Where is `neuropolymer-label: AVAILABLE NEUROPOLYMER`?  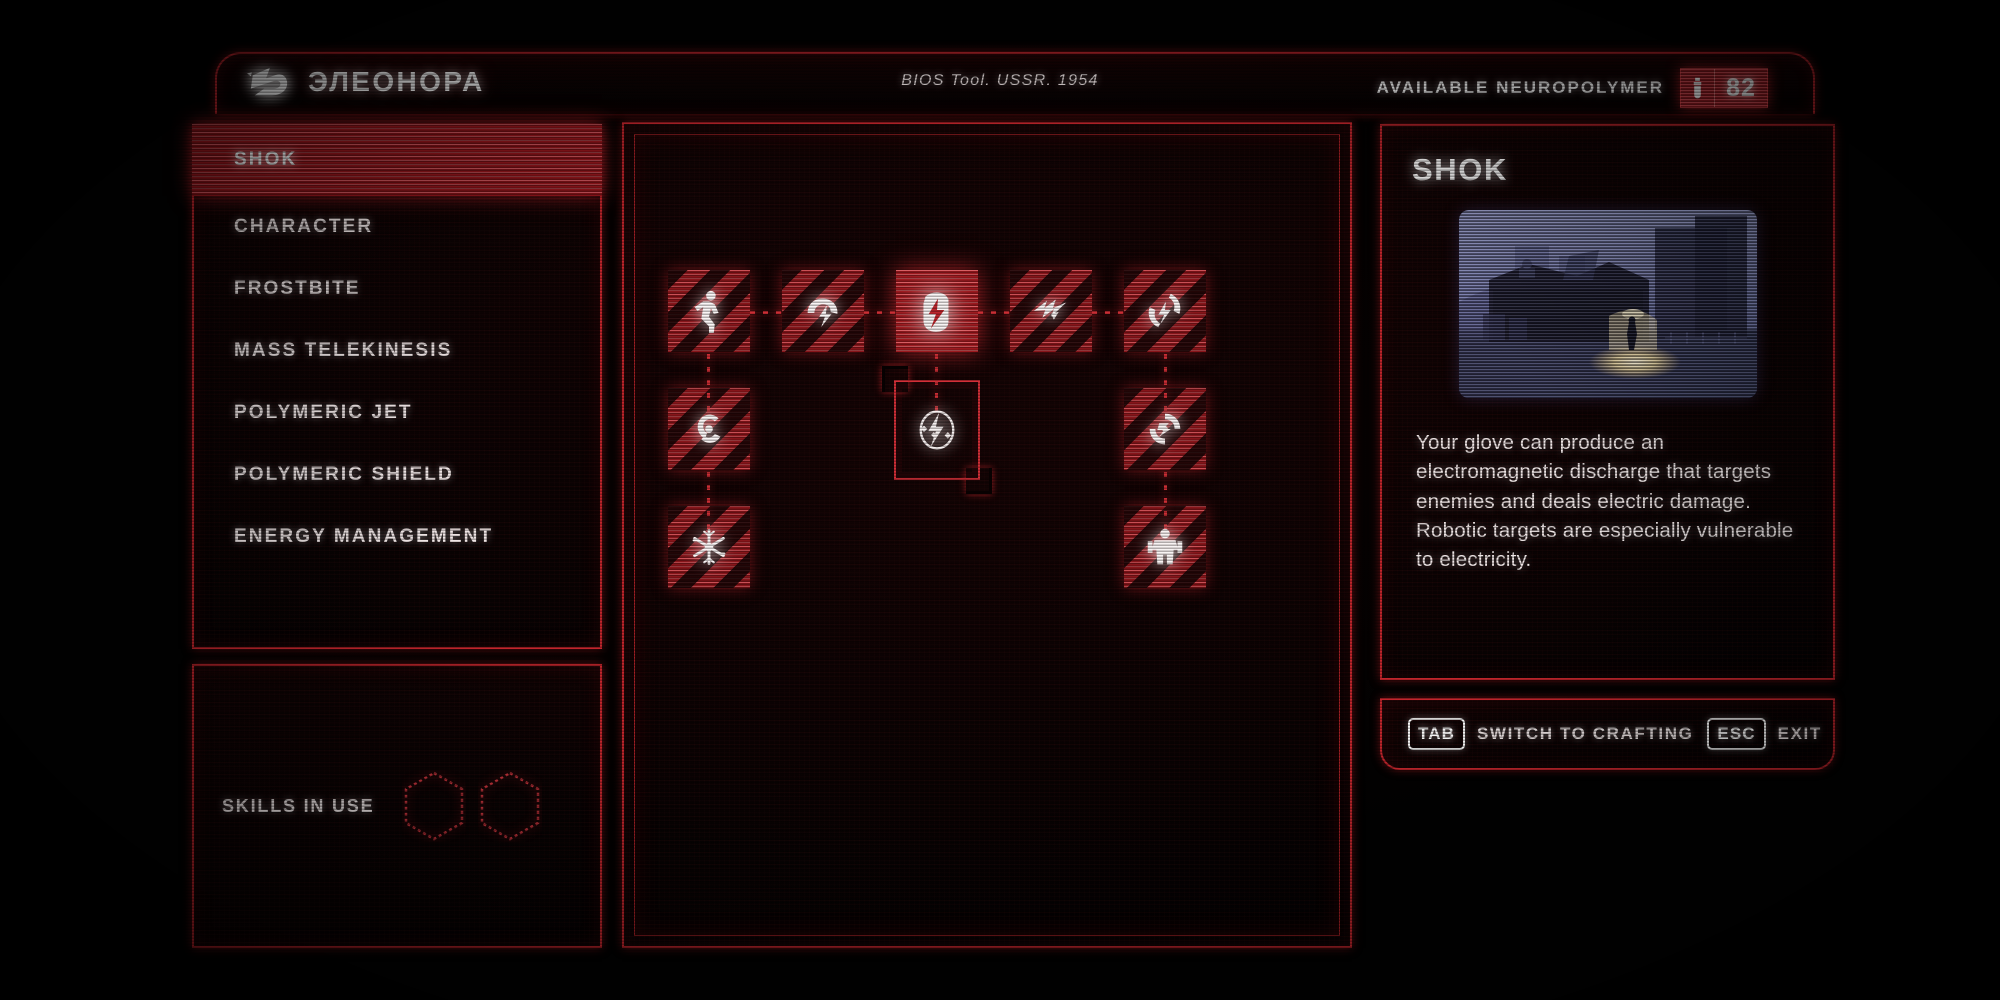 neuropolymer-label: AVAILABLE NEUROPOLYMER is located at coordinates (1520, 87).